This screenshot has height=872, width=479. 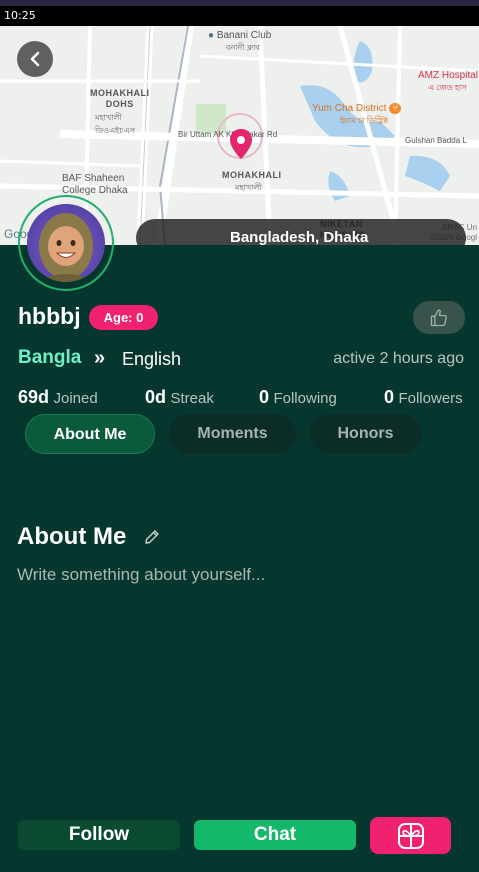 I want to click on tab-honors: Honors, so click(x=365, y=434).